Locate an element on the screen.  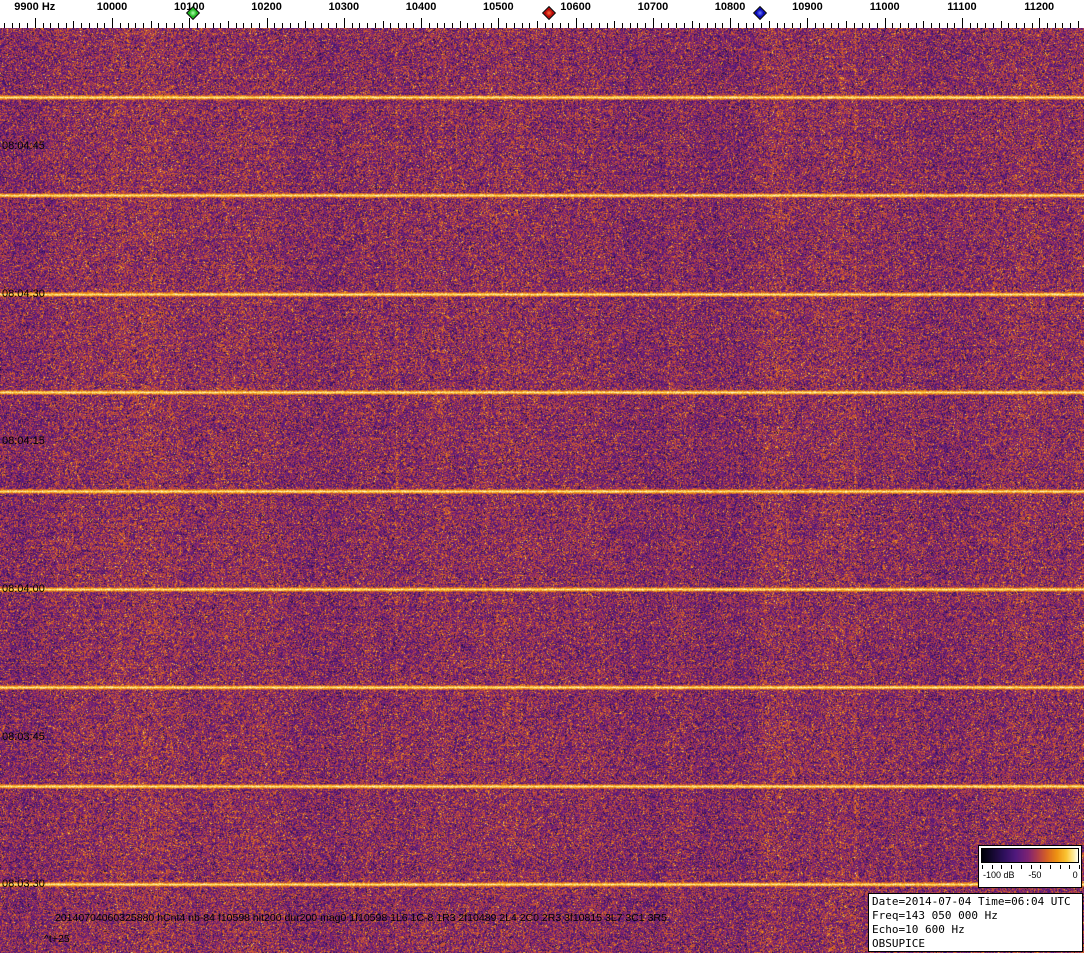
freq-tick-label: 11000 is located at coordinates (884, 7).